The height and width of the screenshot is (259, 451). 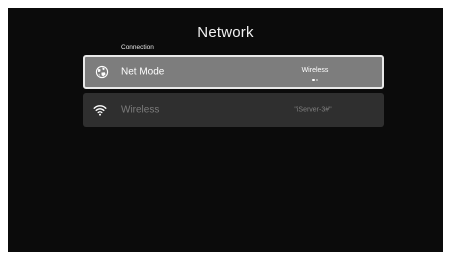 What do you see at coordinates (137, 47) in the screenshot?
I see `section-label-connection: Connection` at bounding box center [137, 47].